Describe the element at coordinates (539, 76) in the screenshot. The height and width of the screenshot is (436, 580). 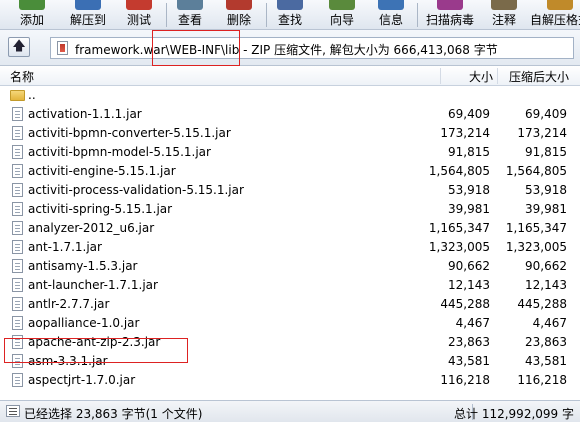
I see `column-header-packed-size: 压缩后大小` at that location.